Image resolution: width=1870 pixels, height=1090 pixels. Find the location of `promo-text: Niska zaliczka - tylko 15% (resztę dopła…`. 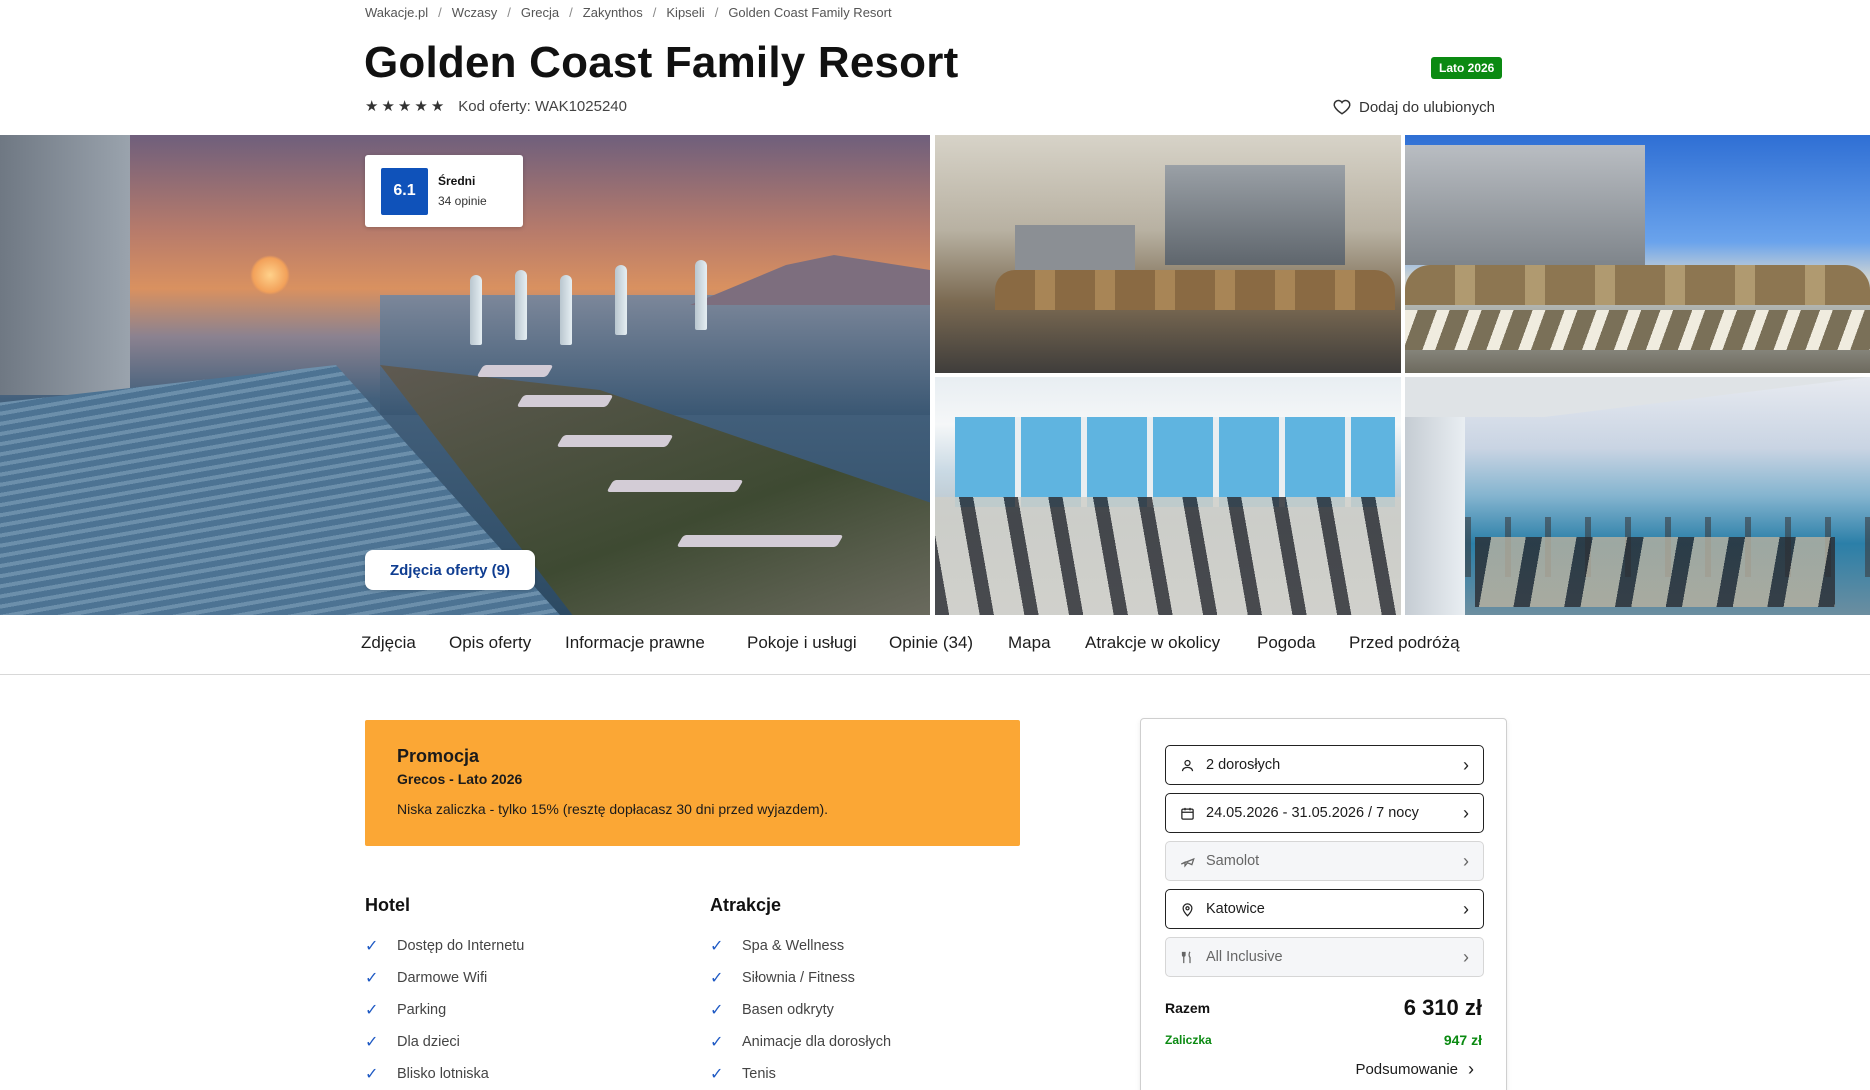

promo-text: Niska zaliczka - tylko 15% (resztę dopła… is located at coordinates (613, 809).